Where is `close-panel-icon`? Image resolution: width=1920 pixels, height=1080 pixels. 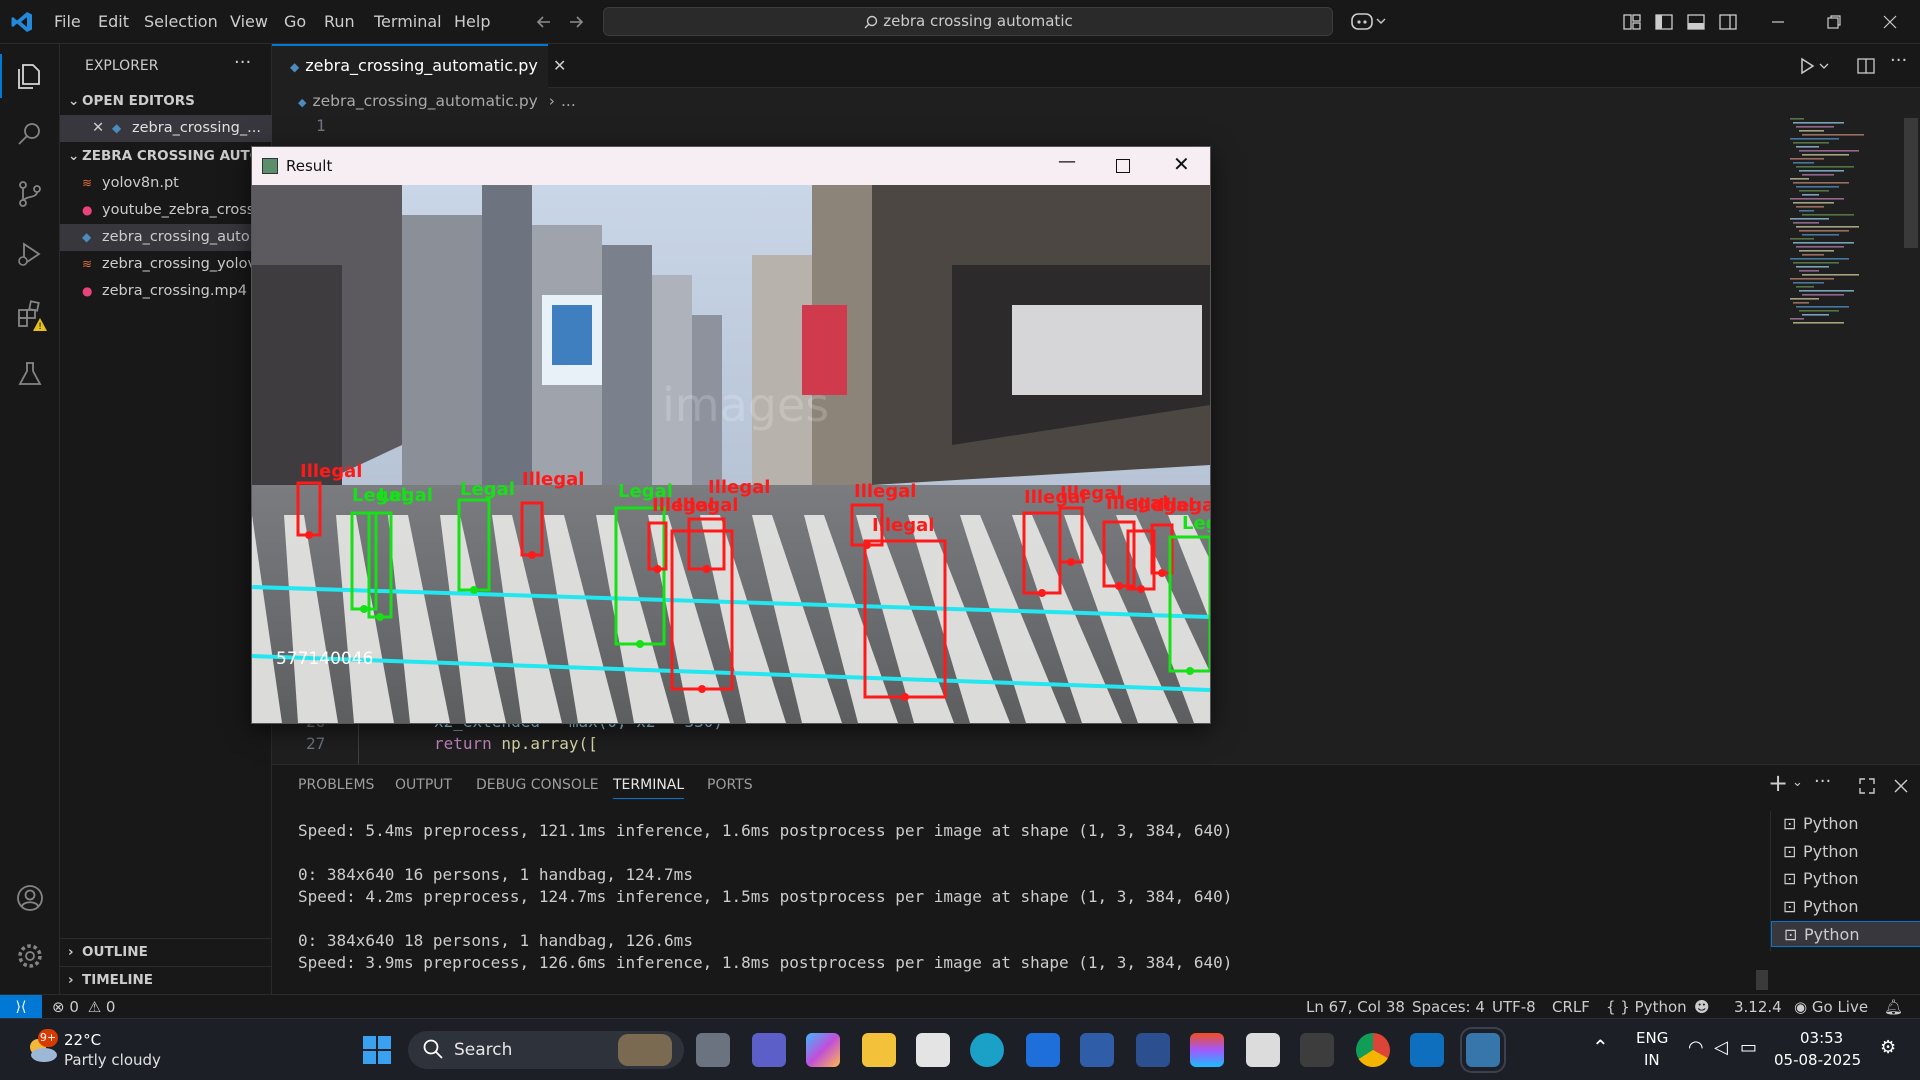 close-panel-icon is located at coordinates (1901, 786).